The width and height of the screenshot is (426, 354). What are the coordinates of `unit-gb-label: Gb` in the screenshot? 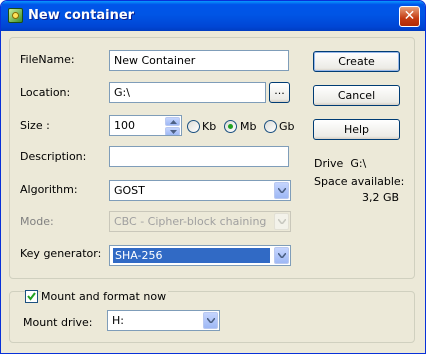 It's located at (287, 126).